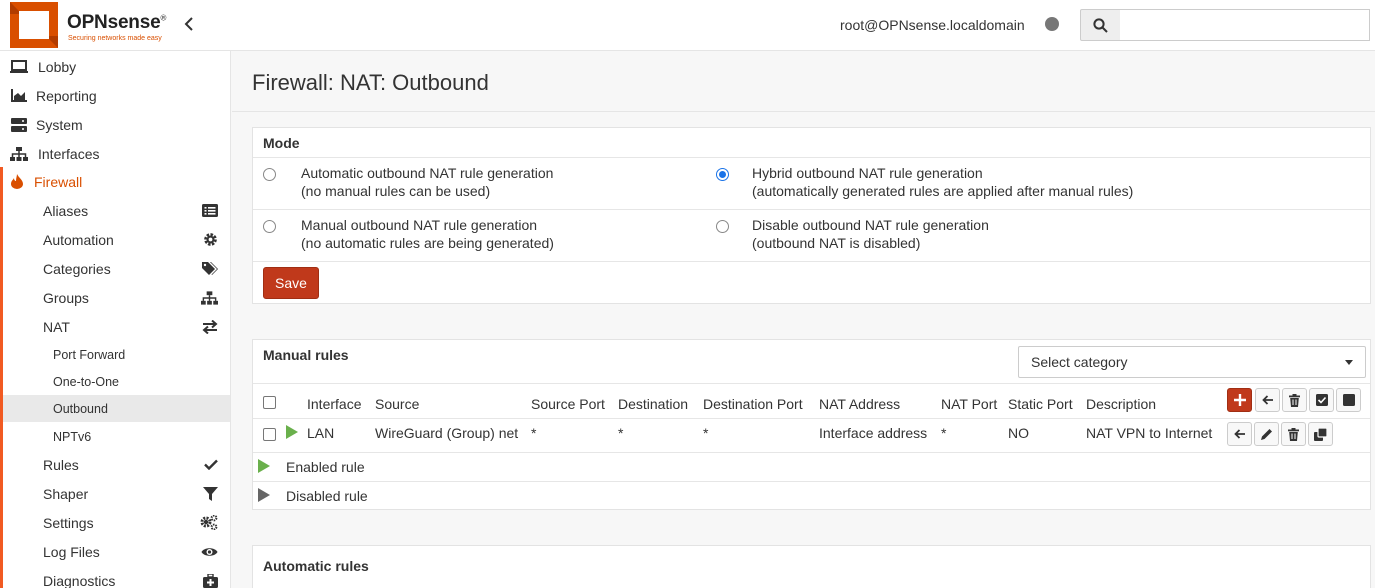  I want to click on sidebar-item-interfaces: Interfaces, so click(115, 153).